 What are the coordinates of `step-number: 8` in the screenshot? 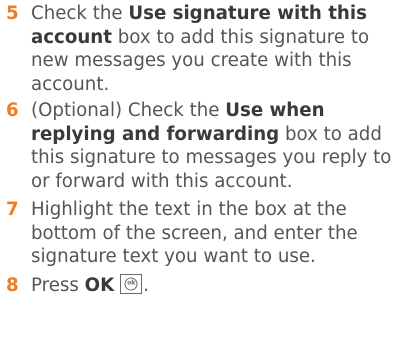 It's located at (12, 285).